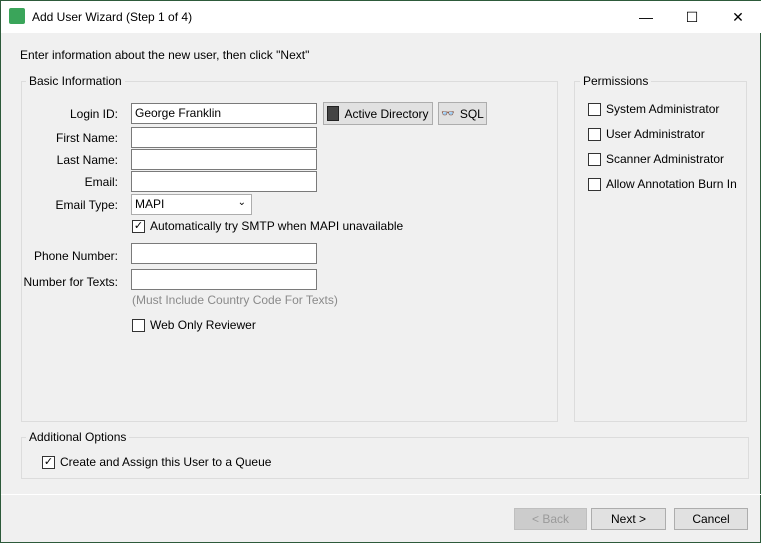 This screenshot has height=543, width=761. I want to click on texts-hint: (Must Include Country Code For Texts), so click(235, 300).